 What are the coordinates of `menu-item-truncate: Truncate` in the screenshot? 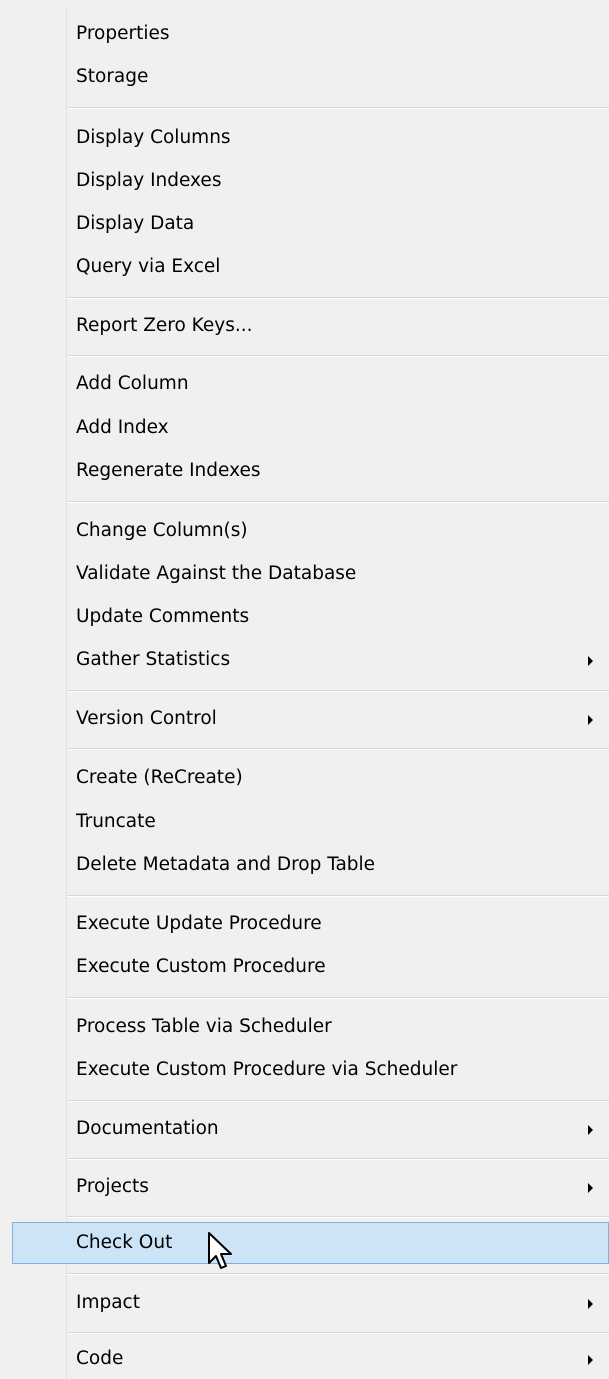 It's located at (304, 822).